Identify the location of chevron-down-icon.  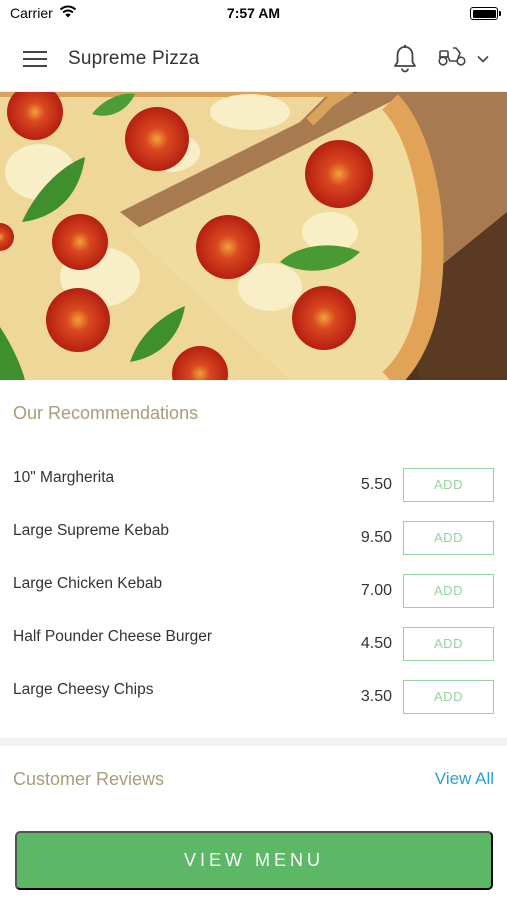
(483, 59).